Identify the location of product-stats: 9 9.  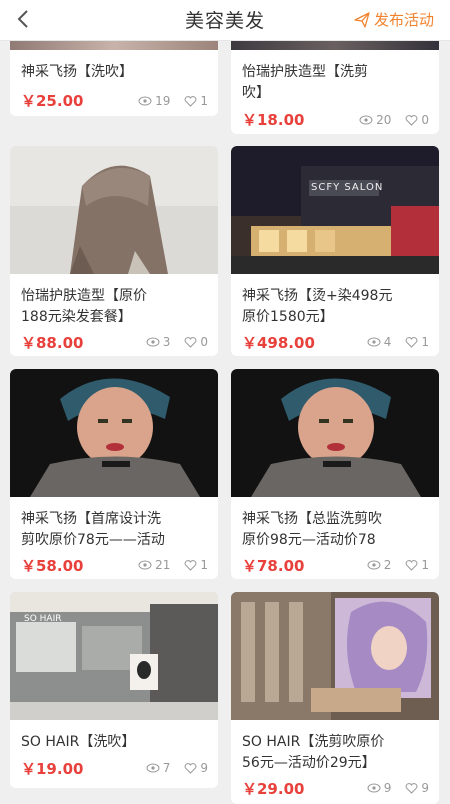
(398, 788).